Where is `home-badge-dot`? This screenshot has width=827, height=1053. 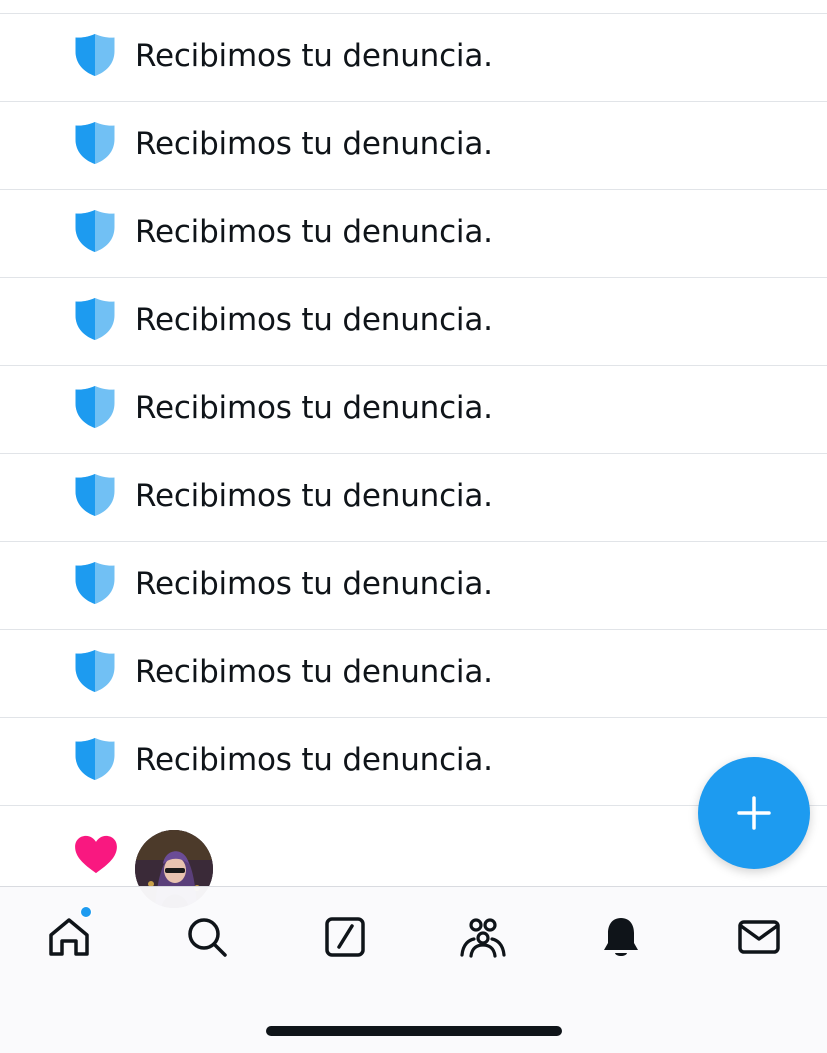 home-badge-dot is located at coordinates (86, 912).